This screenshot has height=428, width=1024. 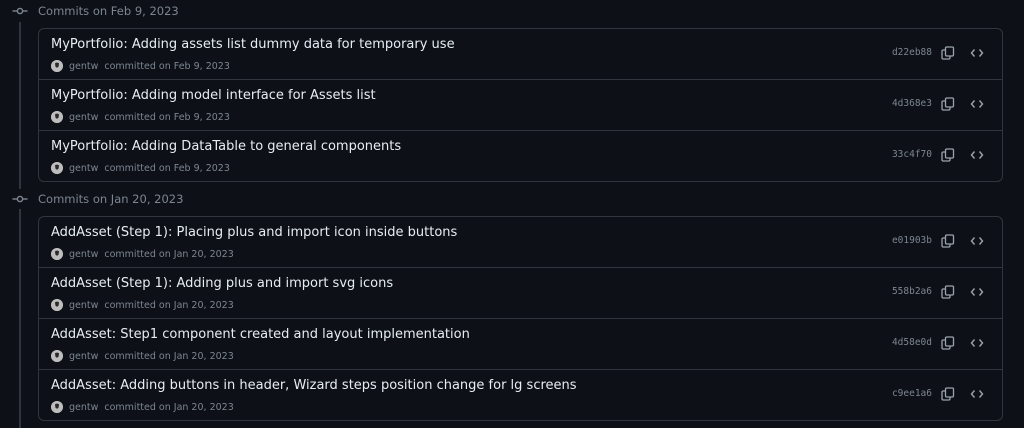 What do you see at coordinates (108, 11) in the screenshot?
I see `commit-group-title: Commits on Feb 9, 2023` at bounding box center [108, 11].